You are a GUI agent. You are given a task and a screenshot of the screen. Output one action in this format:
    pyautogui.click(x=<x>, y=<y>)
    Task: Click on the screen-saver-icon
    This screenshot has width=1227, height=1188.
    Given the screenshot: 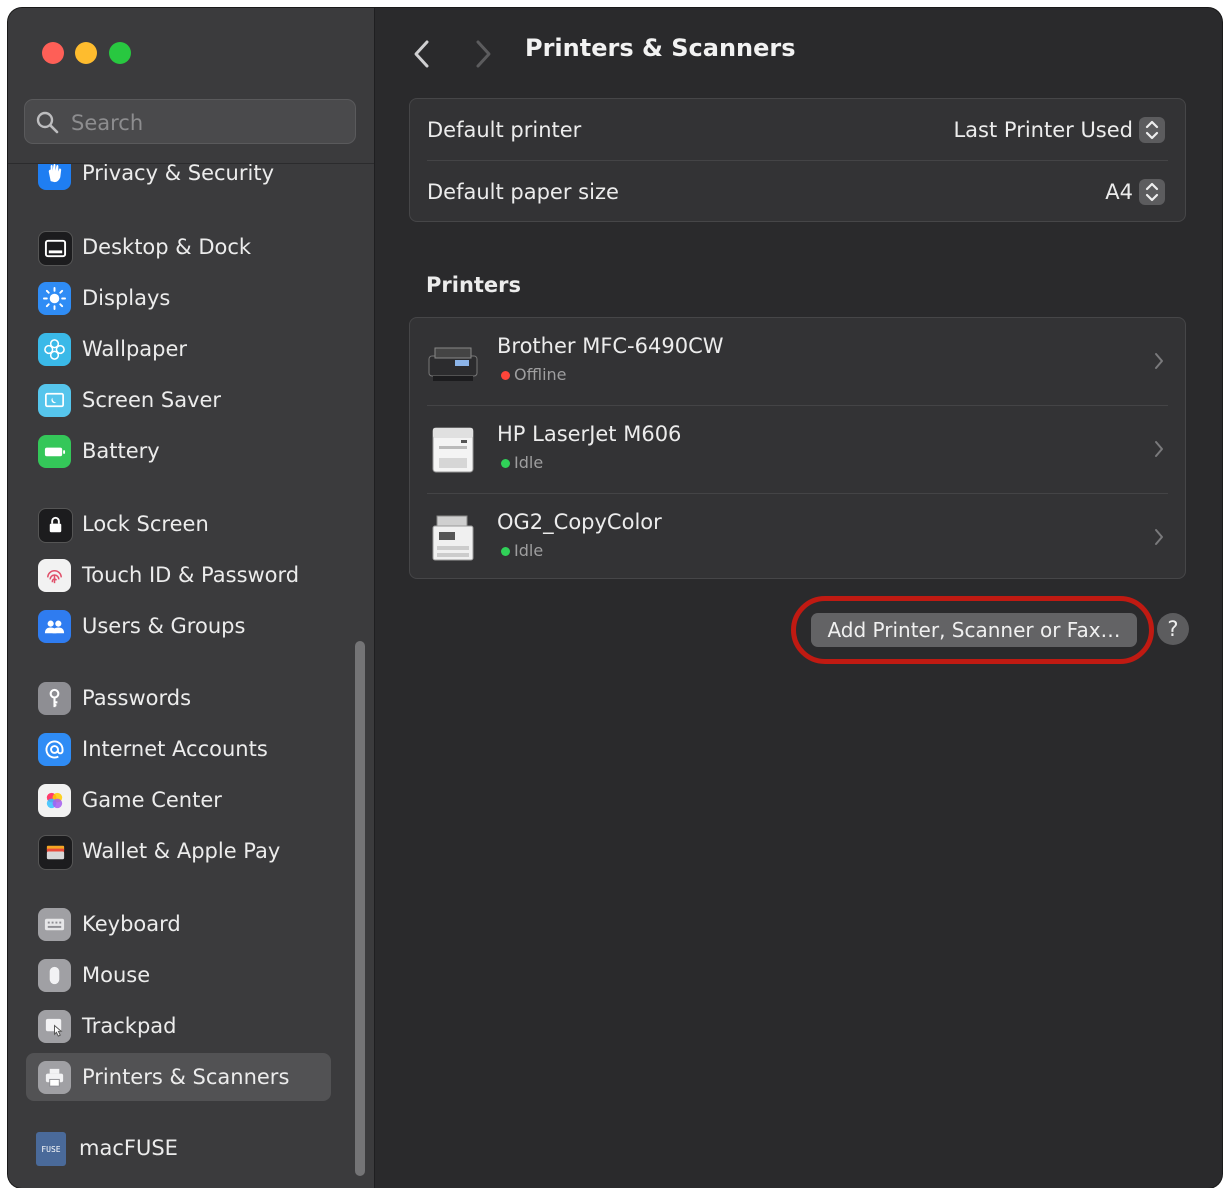 What is the action you would take?
    pyautogui.click(x=54, y=400)
    